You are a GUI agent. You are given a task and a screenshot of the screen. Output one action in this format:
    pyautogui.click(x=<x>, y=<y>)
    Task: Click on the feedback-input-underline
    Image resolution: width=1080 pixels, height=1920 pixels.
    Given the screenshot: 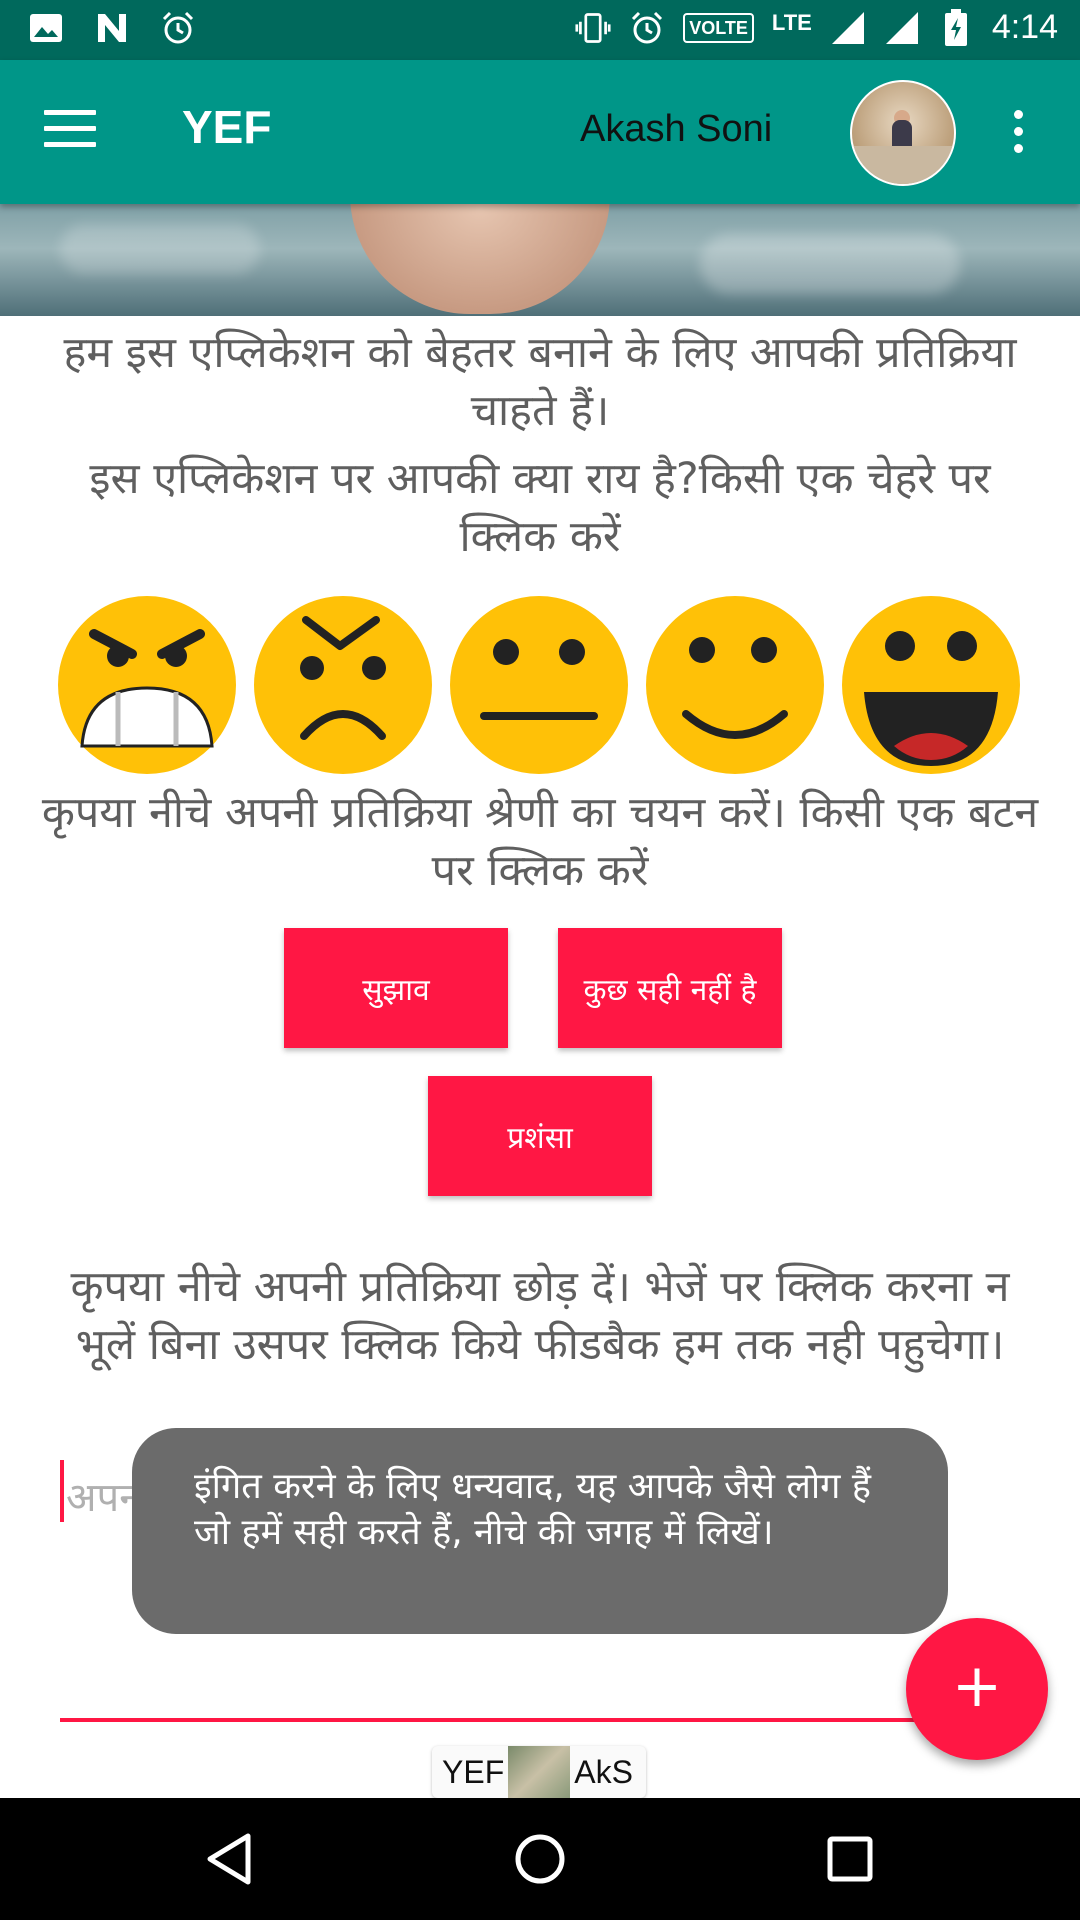 What is the action you would take?
    pyautogui.click(x=495, y=1720)
    